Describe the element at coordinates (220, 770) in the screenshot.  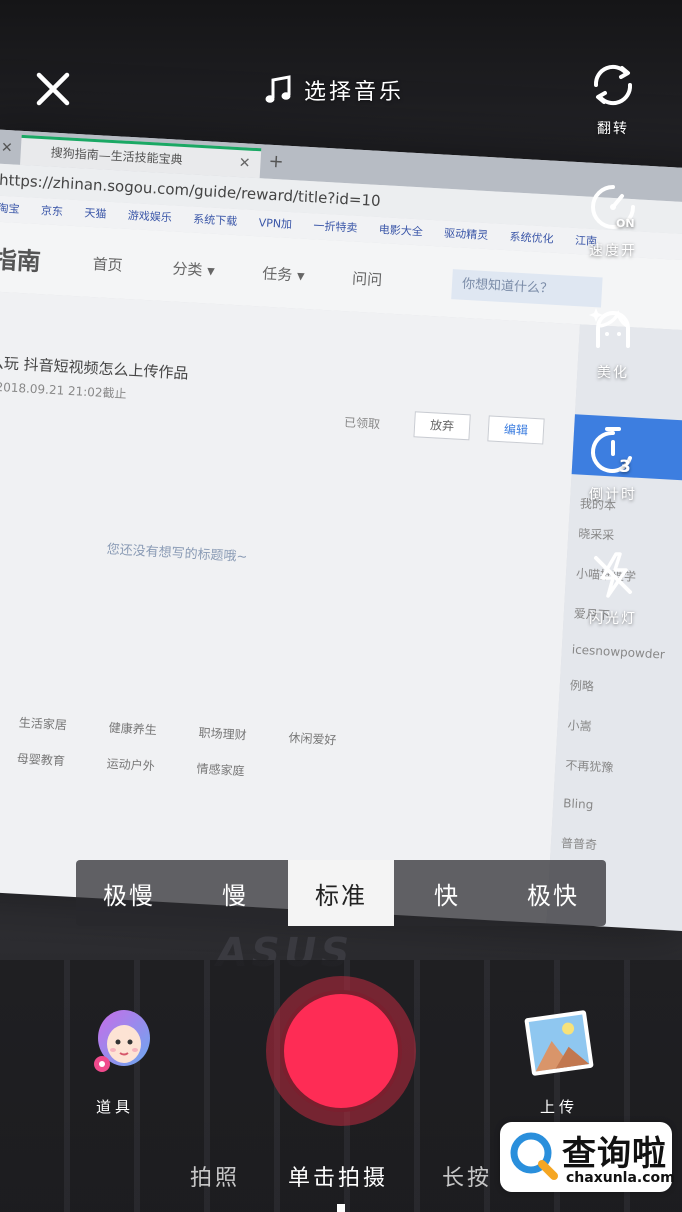
I see `category-item: 情感家庭` at that location.